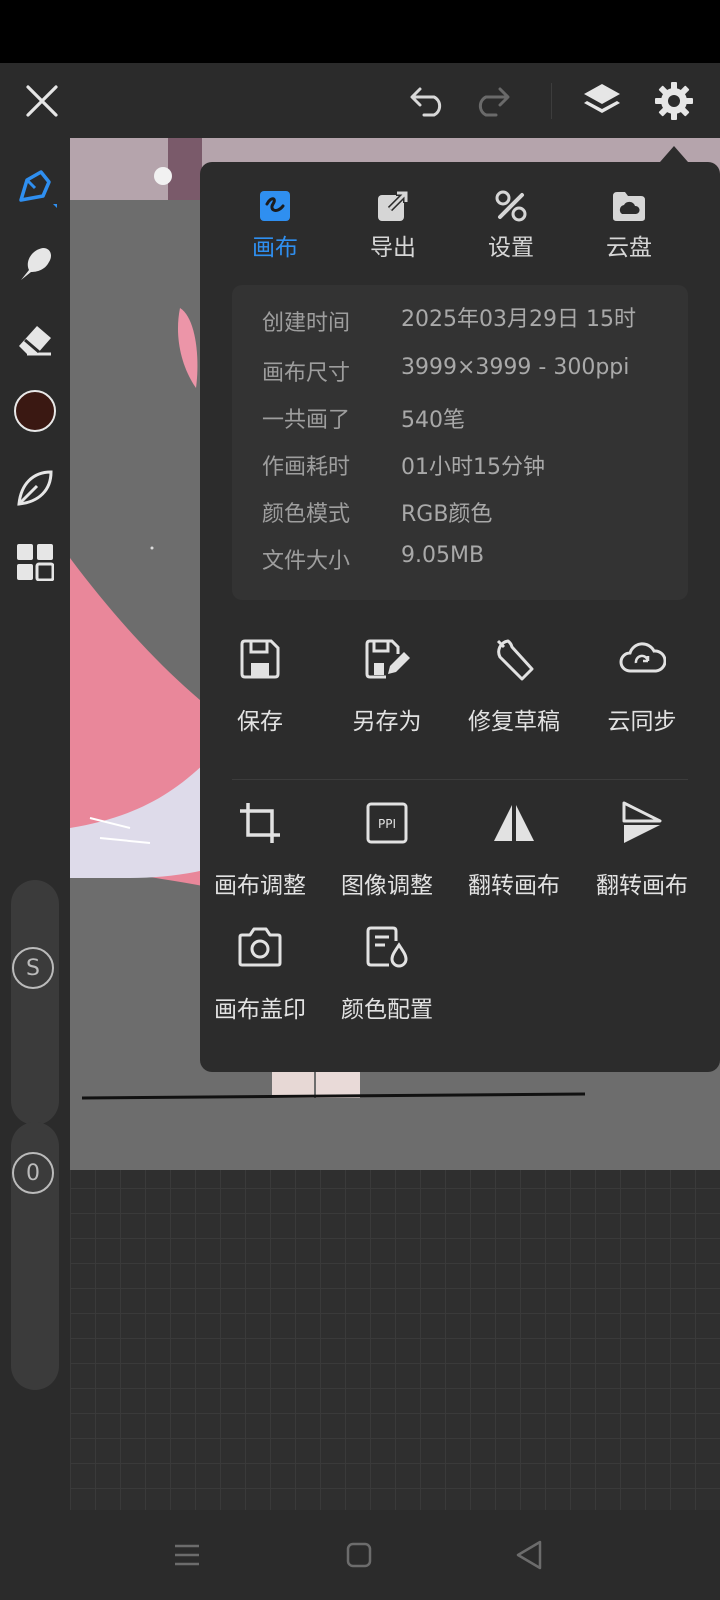  I want to click on svg-text: PPI, so click(387, 824).